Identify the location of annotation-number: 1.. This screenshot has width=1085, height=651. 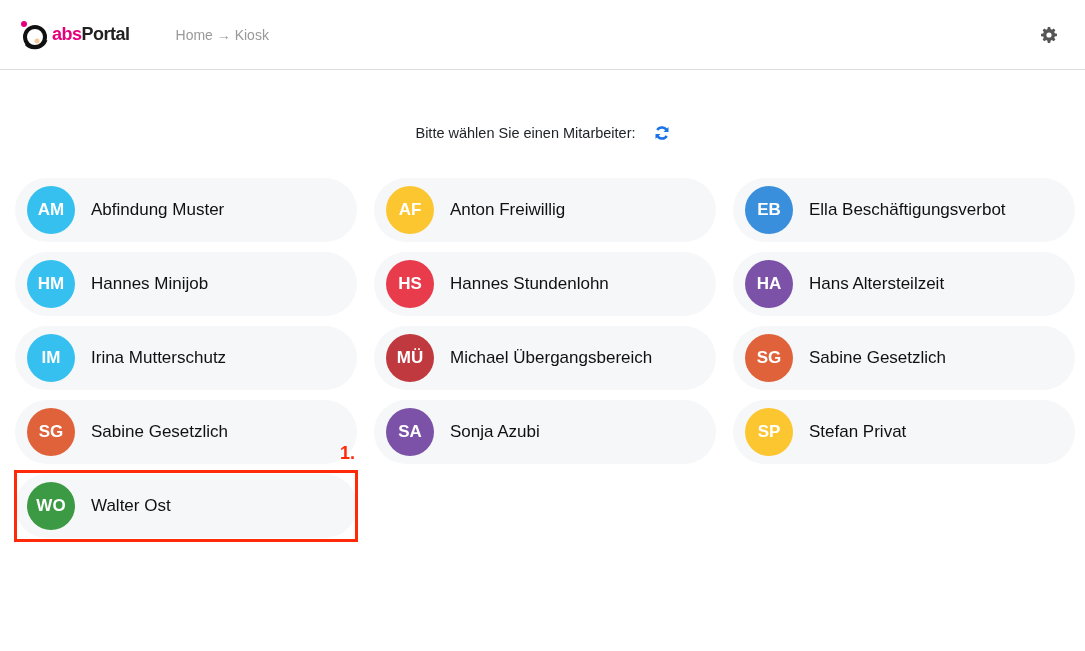
(347, 453).